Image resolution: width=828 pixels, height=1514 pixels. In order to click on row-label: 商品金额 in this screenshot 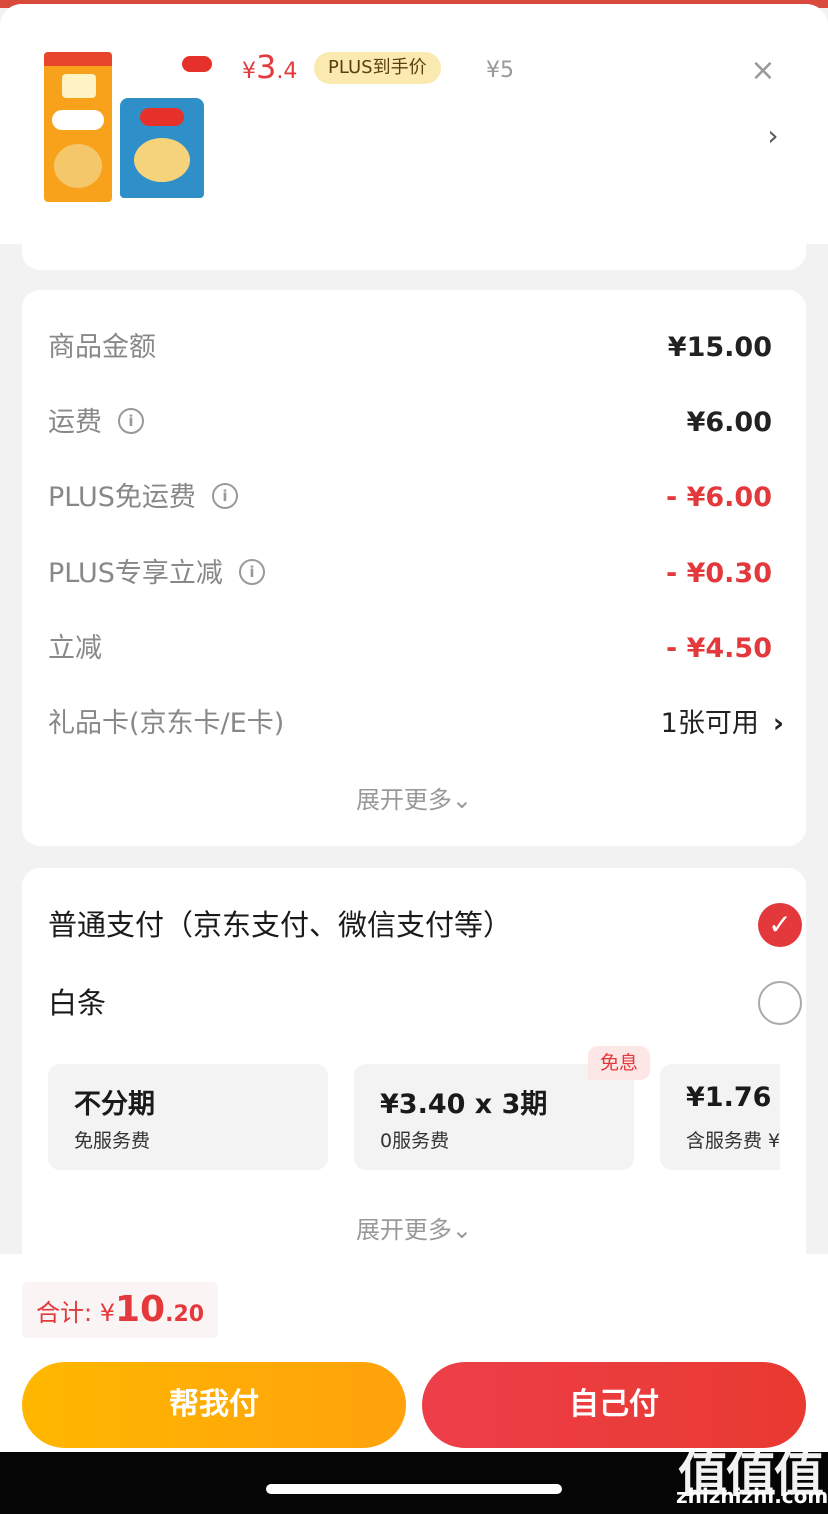, I will do `click(102, 347)`.